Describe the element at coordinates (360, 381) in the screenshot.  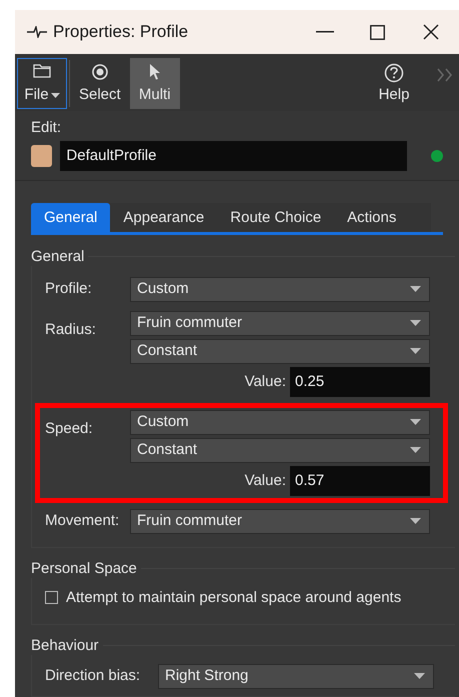
I see `value-field: 0.25` at that location.